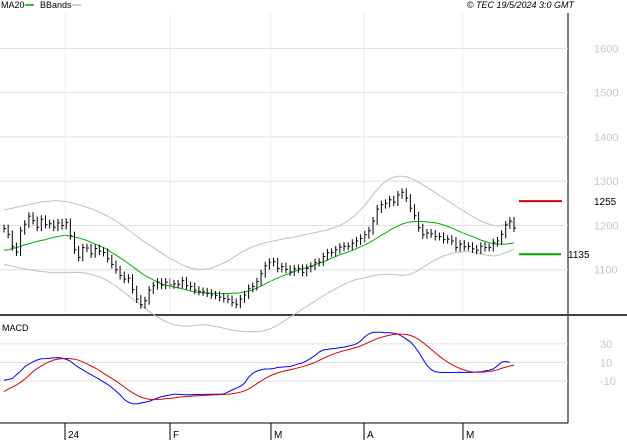  What do you see at coordinates (56, 5) in the screenshot?
I see `legend-bbands-label: BBands` at bounding box center [56, 5].